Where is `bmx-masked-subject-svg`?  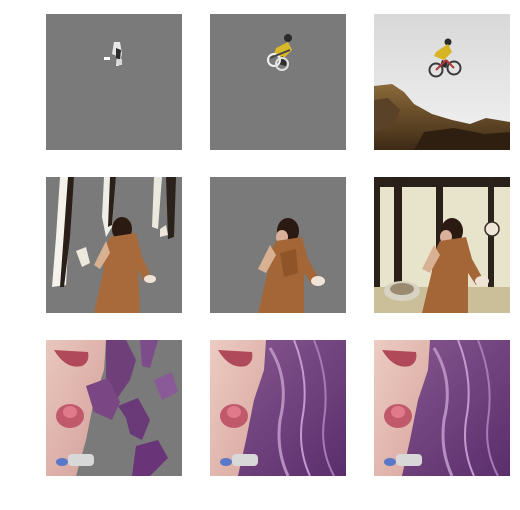 bmx-masked-subject-svg is located at coordinates (278, 82).